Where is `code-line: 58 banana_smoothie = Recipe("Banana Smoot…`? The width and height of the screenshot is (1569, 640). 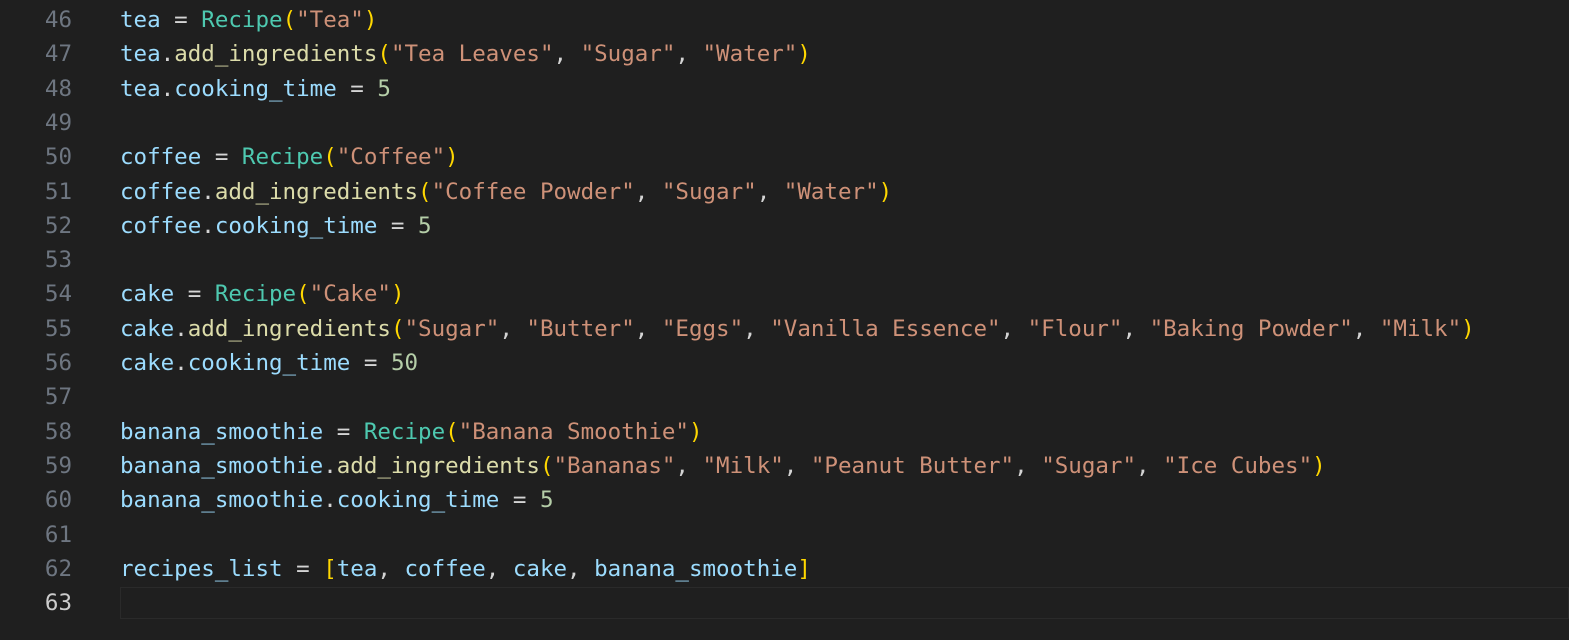 code-line: 58 banana_smoothie = Recipe("Banana Smoot… is located at coordinates (784, 432).